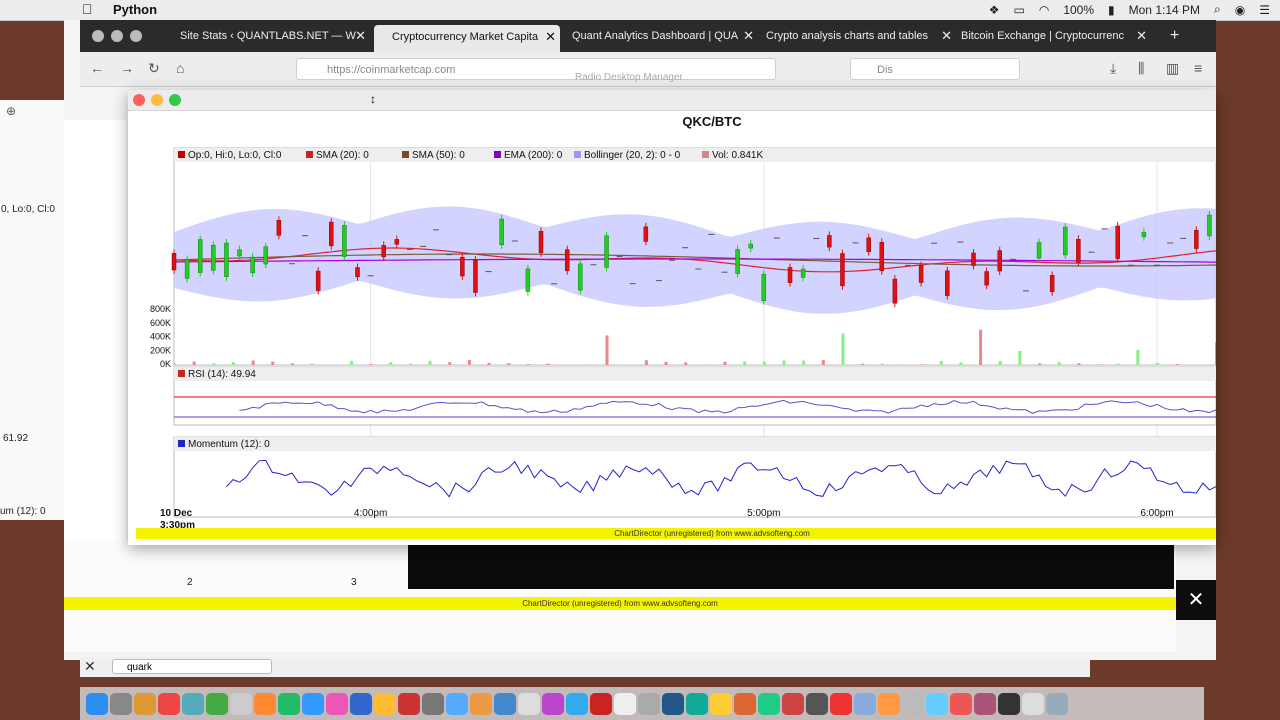 The width and height of the screenshot is (1280, 720). Describe the element at coordinates (1198, 68) in the screenshot. I see `menu-icon: ≡` at that location.